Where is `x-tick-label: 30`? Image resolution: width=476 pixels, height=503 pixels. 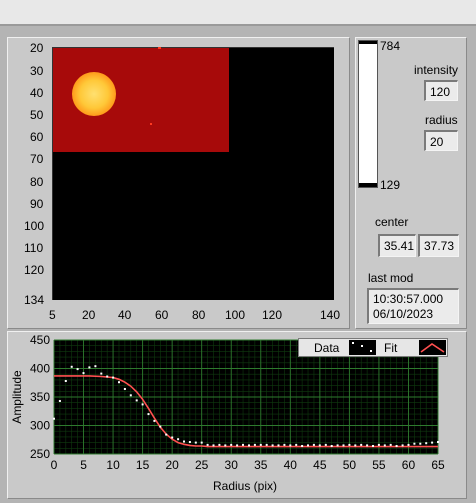 x-tick-label: 30 is located at coordinates (232, 465).